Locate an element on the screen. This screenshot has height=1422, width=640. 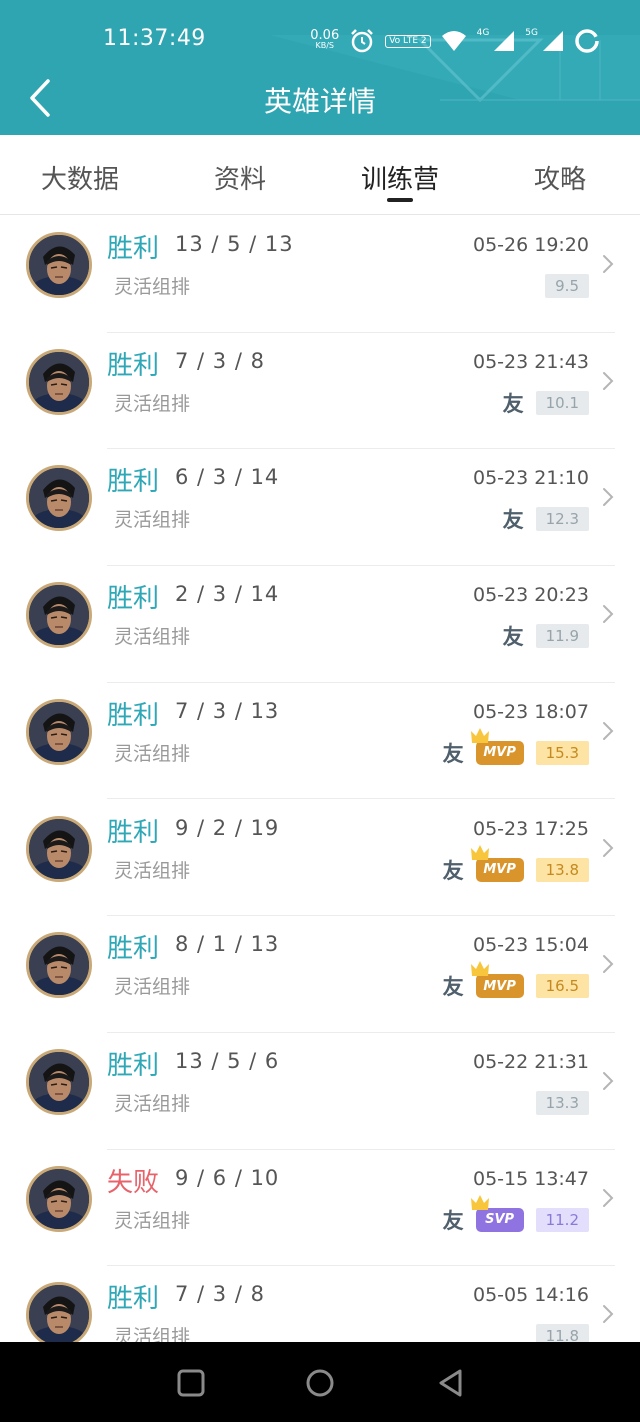
tab-active-indicator is located at coordinates (400, 200).